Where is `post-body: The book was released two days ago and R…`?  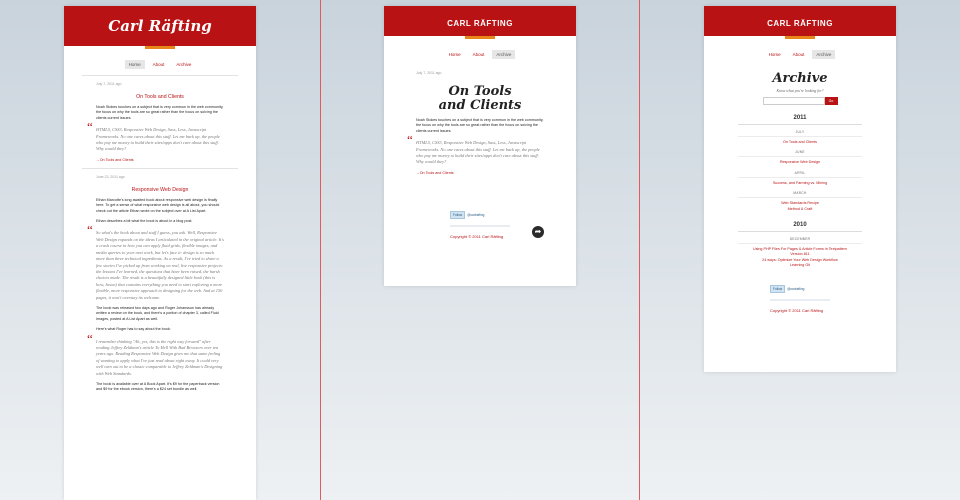
post-body: The book was released two days ago and R… is located at coordinates (157, 313).